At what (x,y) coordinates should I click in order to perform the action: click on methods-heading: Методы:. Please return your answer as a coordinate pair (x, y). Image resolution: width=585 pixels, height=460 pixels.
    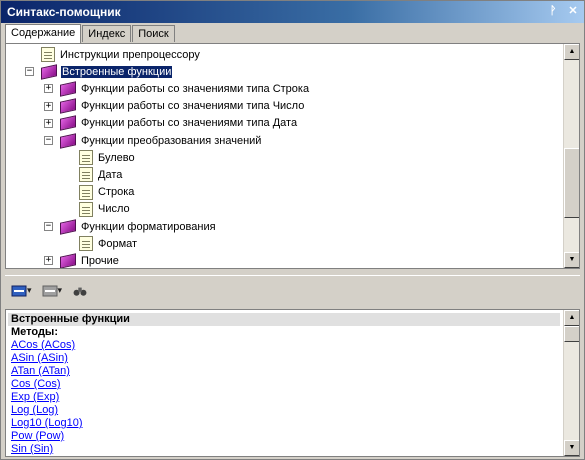
    Looking at the image, I should click on (34, 332).